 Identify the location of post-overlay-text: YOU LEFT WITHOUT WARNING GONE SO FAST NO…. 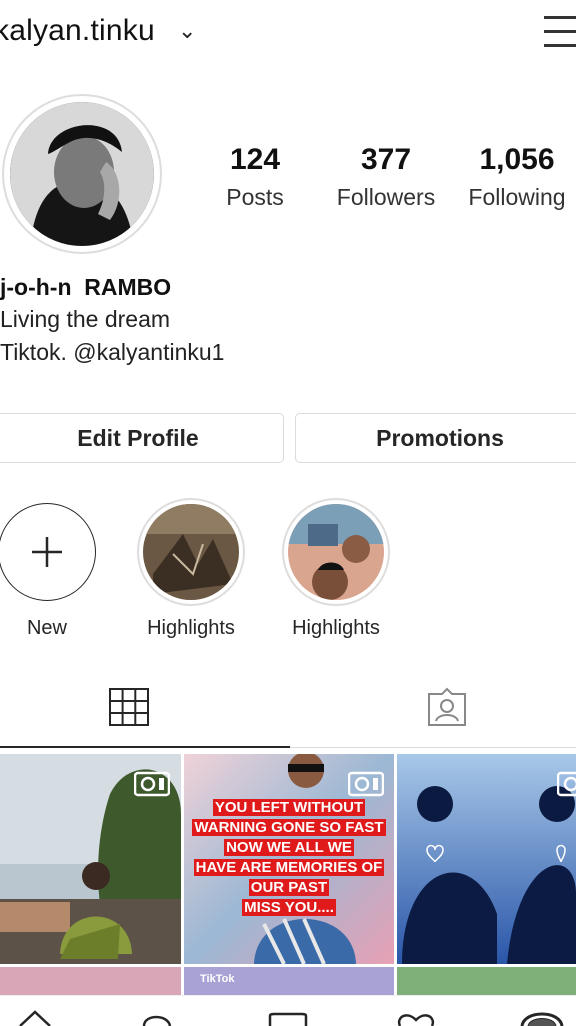
(289, 858).